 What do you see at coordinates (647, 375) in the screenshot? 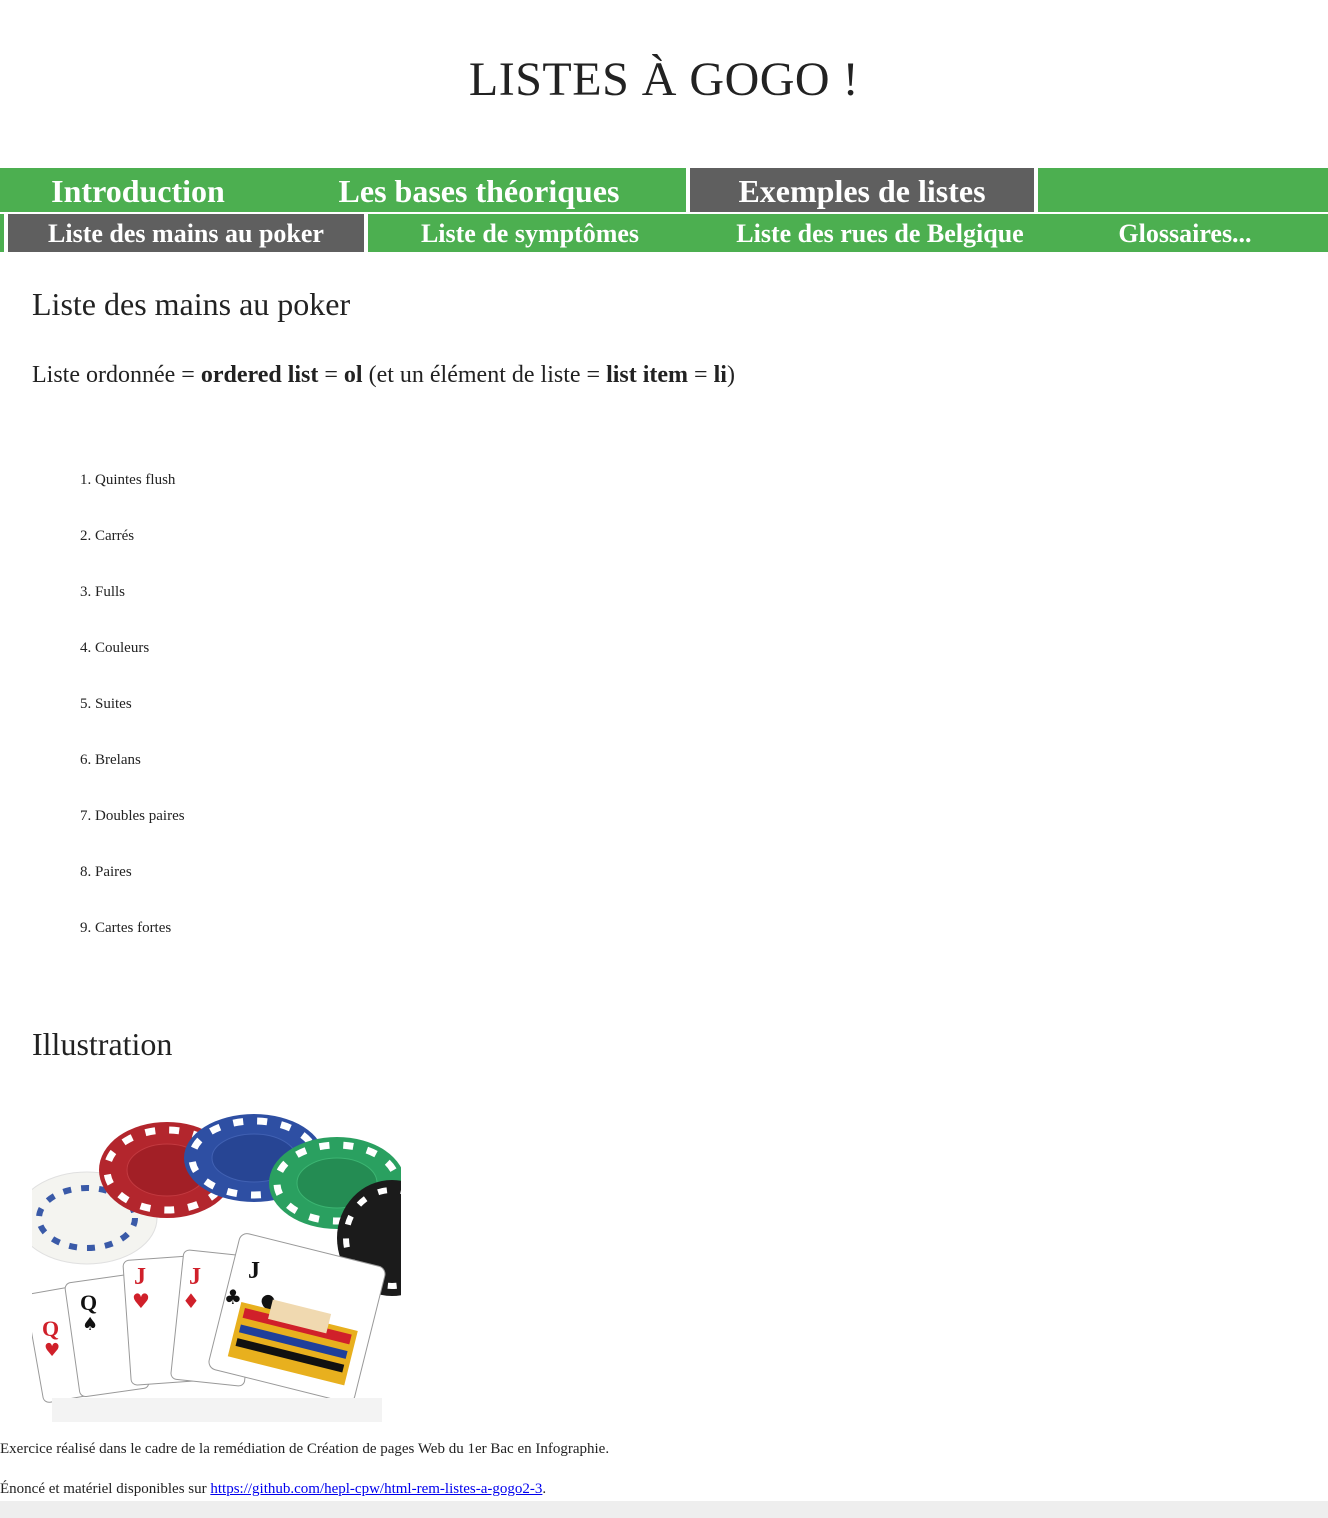
I see `intro-keyword: list item` at bounding box center [647, 375].